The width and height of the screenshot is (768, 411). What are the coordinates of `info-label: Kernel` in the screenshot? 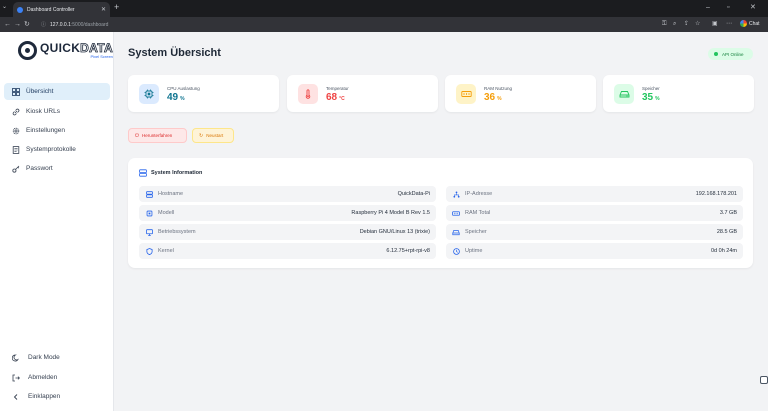 It's located at (166, 251).